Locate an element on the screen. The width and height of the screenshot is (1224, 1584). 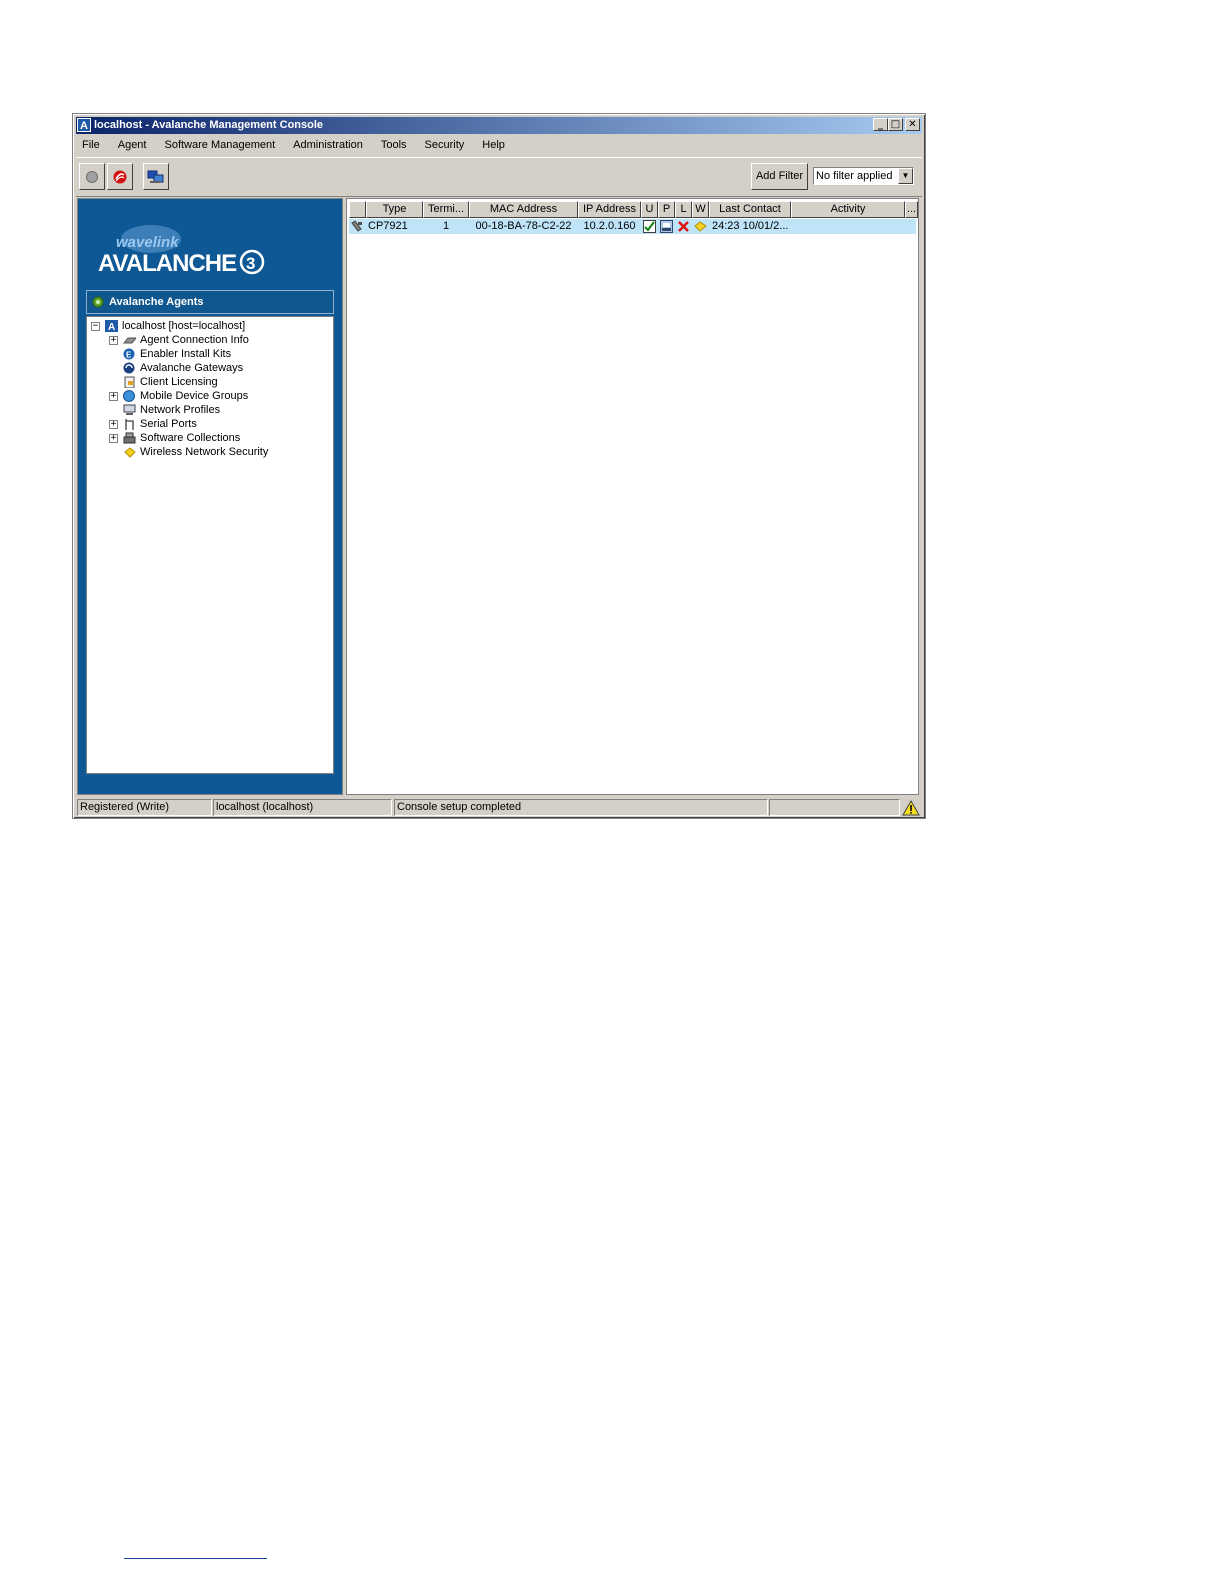
tree-item-avalanche-gateways: Avalanche Gateways is located at coordinates (219, 368).